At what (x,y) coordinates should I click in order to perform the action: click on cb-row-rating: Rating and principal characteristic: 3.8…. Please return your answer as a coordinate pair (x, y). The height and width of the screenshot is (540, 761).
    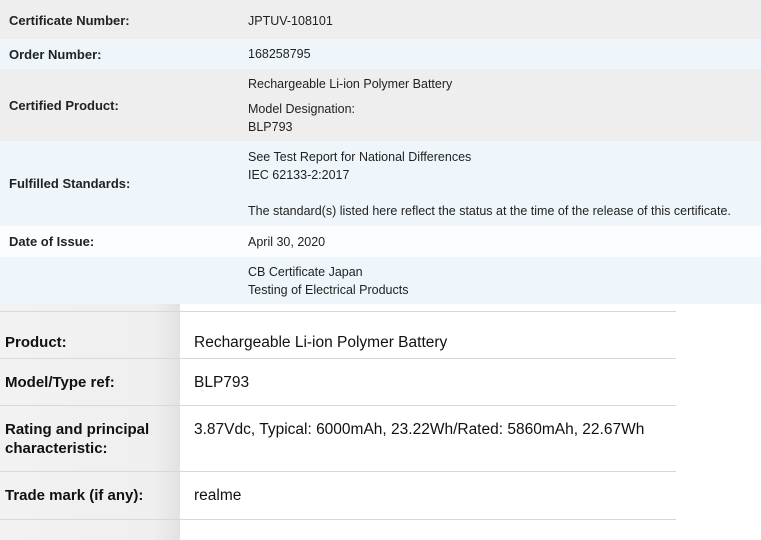
    Looking at the image, I should click on (338, 439).